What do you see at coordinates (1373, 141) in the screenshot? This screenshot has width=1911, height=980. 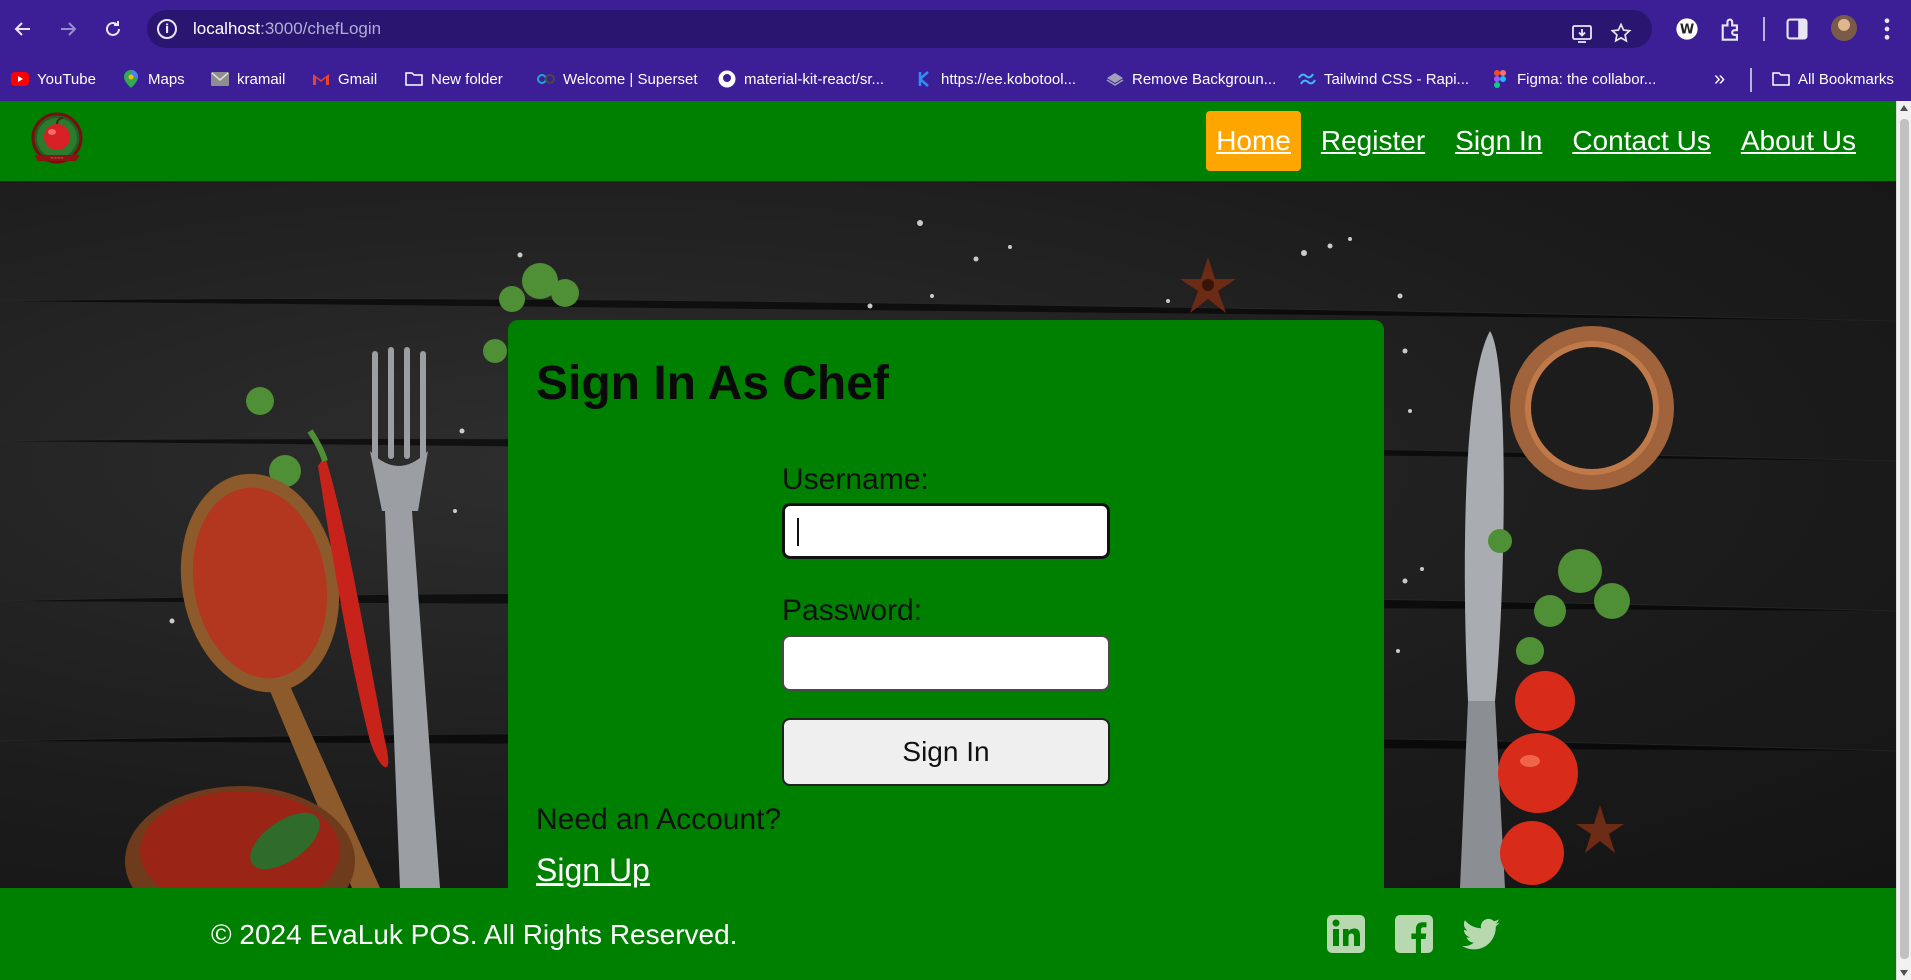 I see `nav-register: Register` at bounding box center [1373, 141].